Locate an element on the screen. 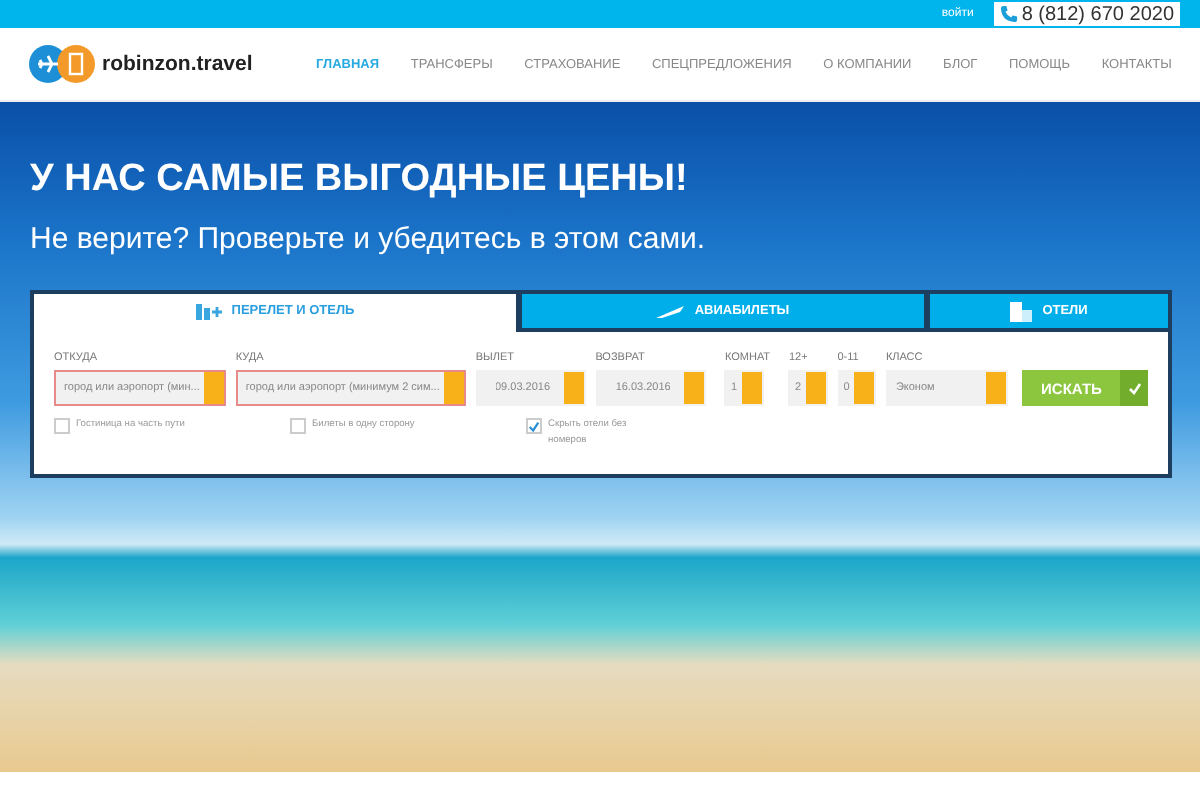  phone-number: 8 (812) 670 2020 is located at coordinates (1086, 14).